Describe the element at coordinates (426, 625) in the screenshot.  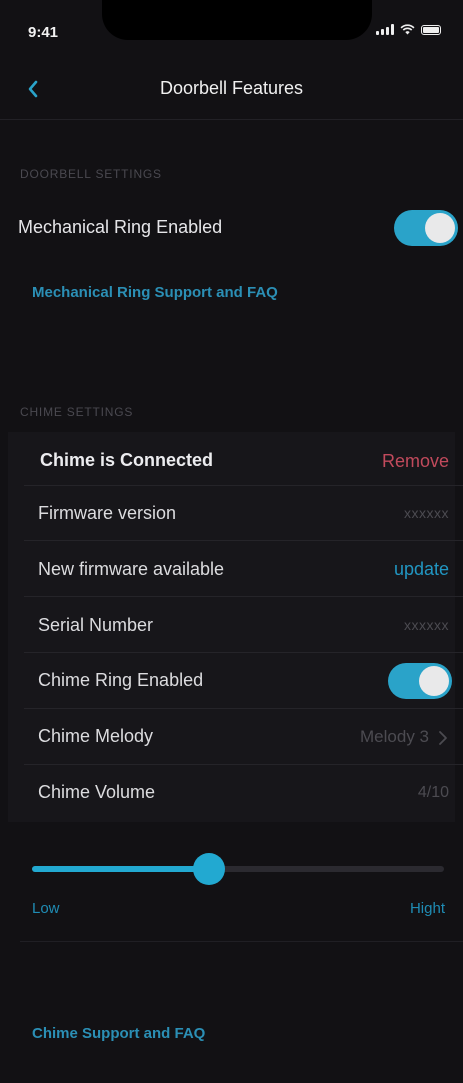
I see `serial-number-value: xxxxxx` at that location.